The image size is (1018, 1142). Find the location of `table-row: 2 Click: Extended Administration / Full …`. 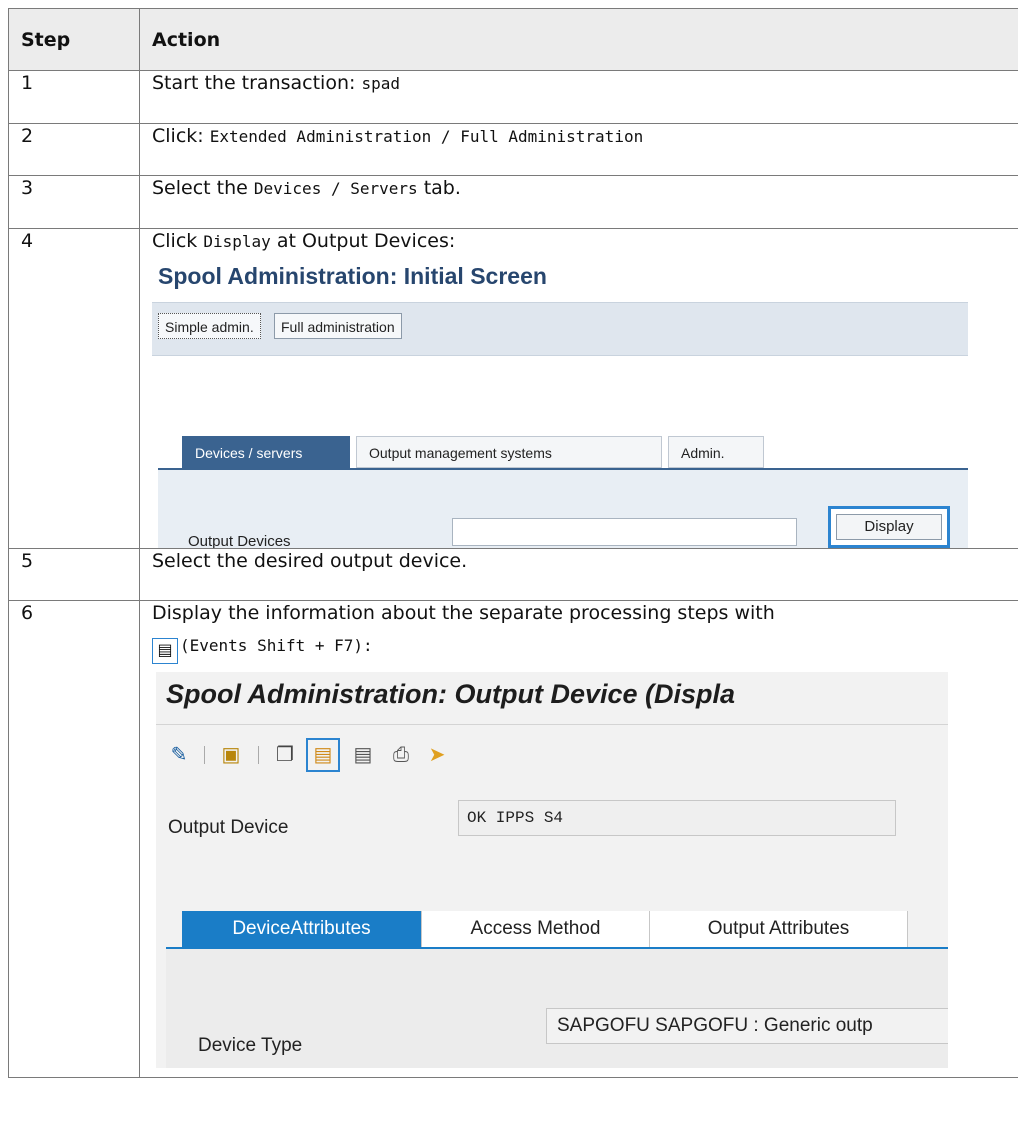

table-row: 2 Click: Extended Administration / Full … is located at coordinates (513, 149).